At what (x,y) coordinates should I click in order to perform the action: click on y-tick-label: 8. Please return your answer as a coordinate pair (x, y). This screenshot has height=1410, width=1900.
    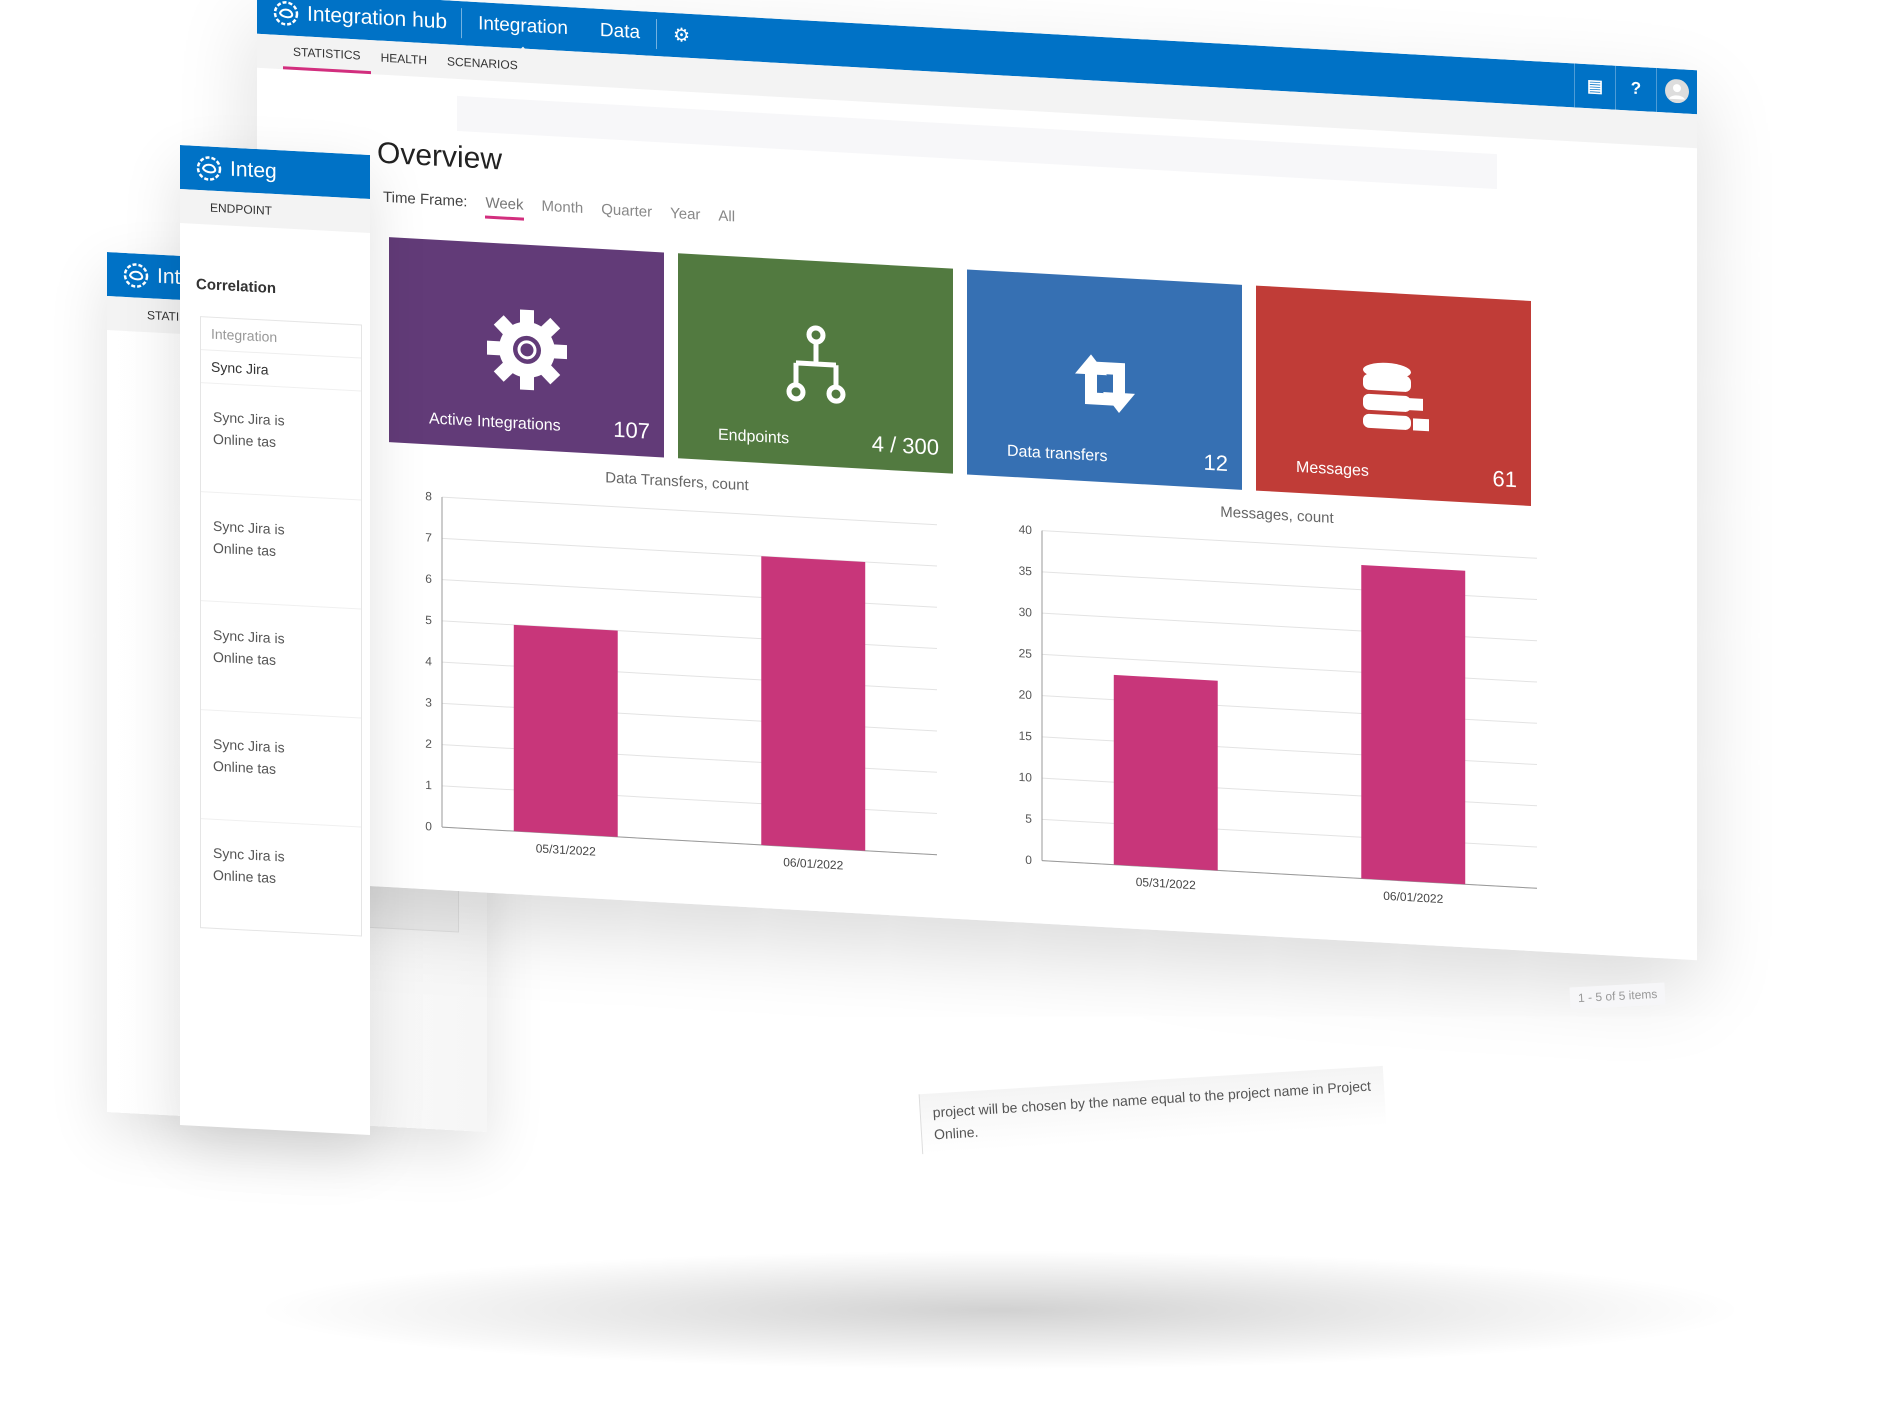
    Looking at the image, I should click on (428, 496).